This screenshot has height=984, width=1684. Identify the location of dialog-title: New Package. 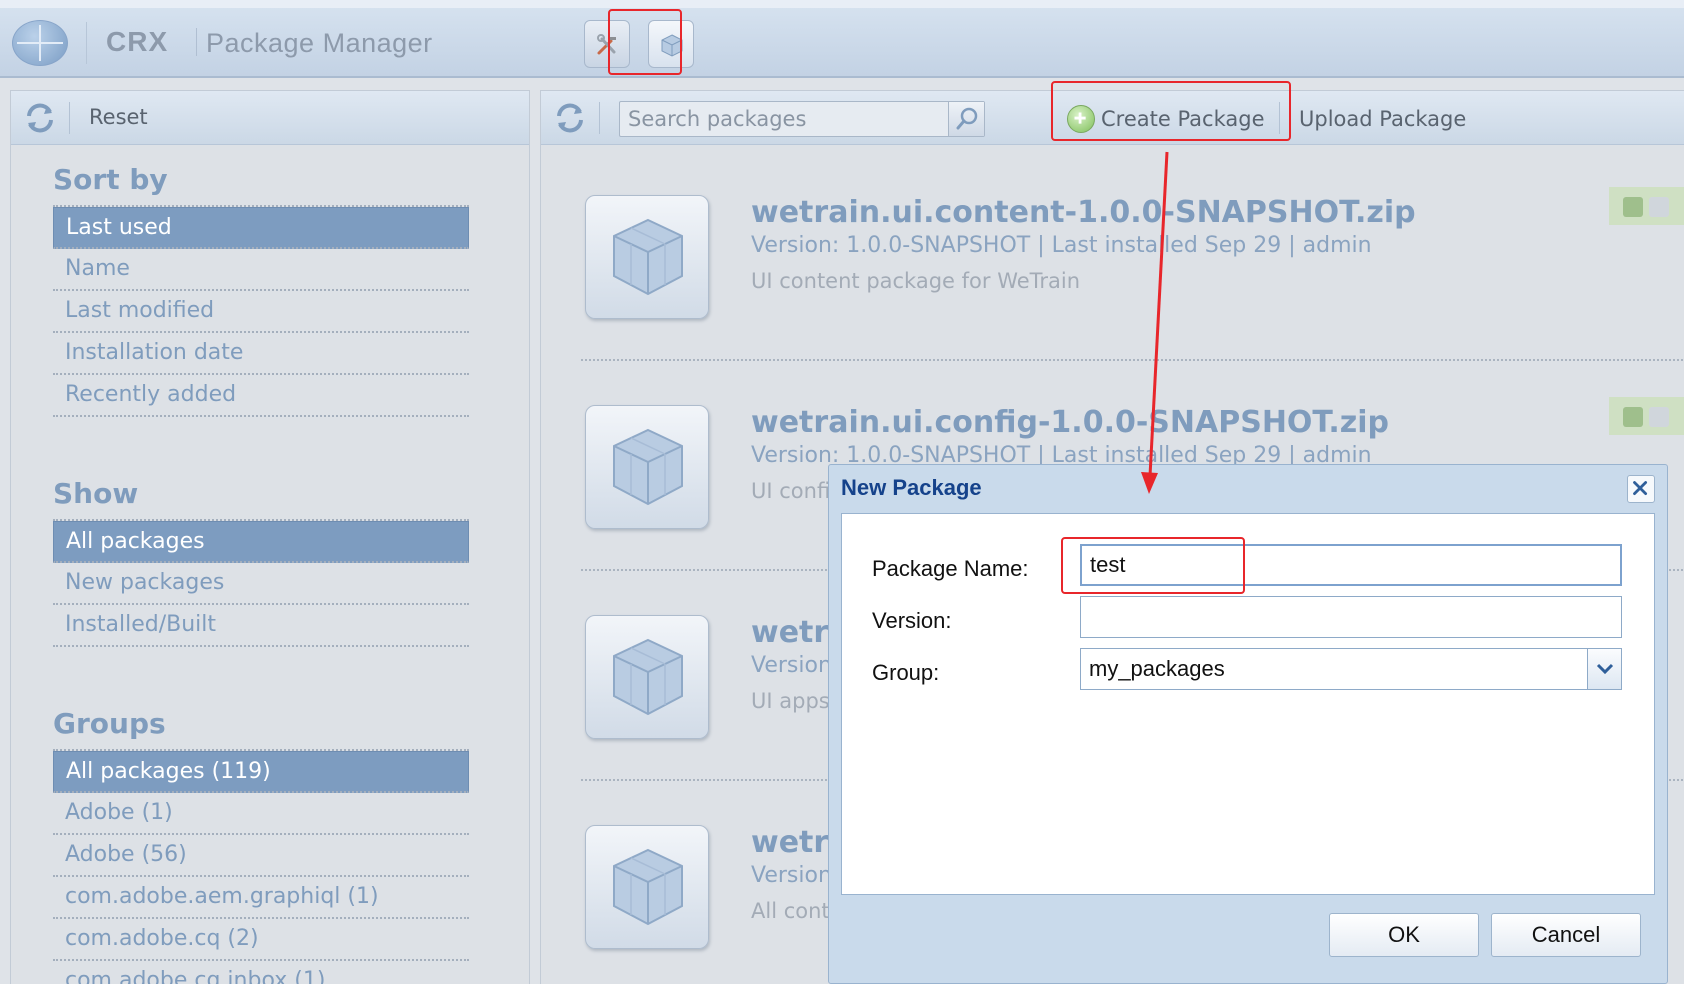
(911, 487).